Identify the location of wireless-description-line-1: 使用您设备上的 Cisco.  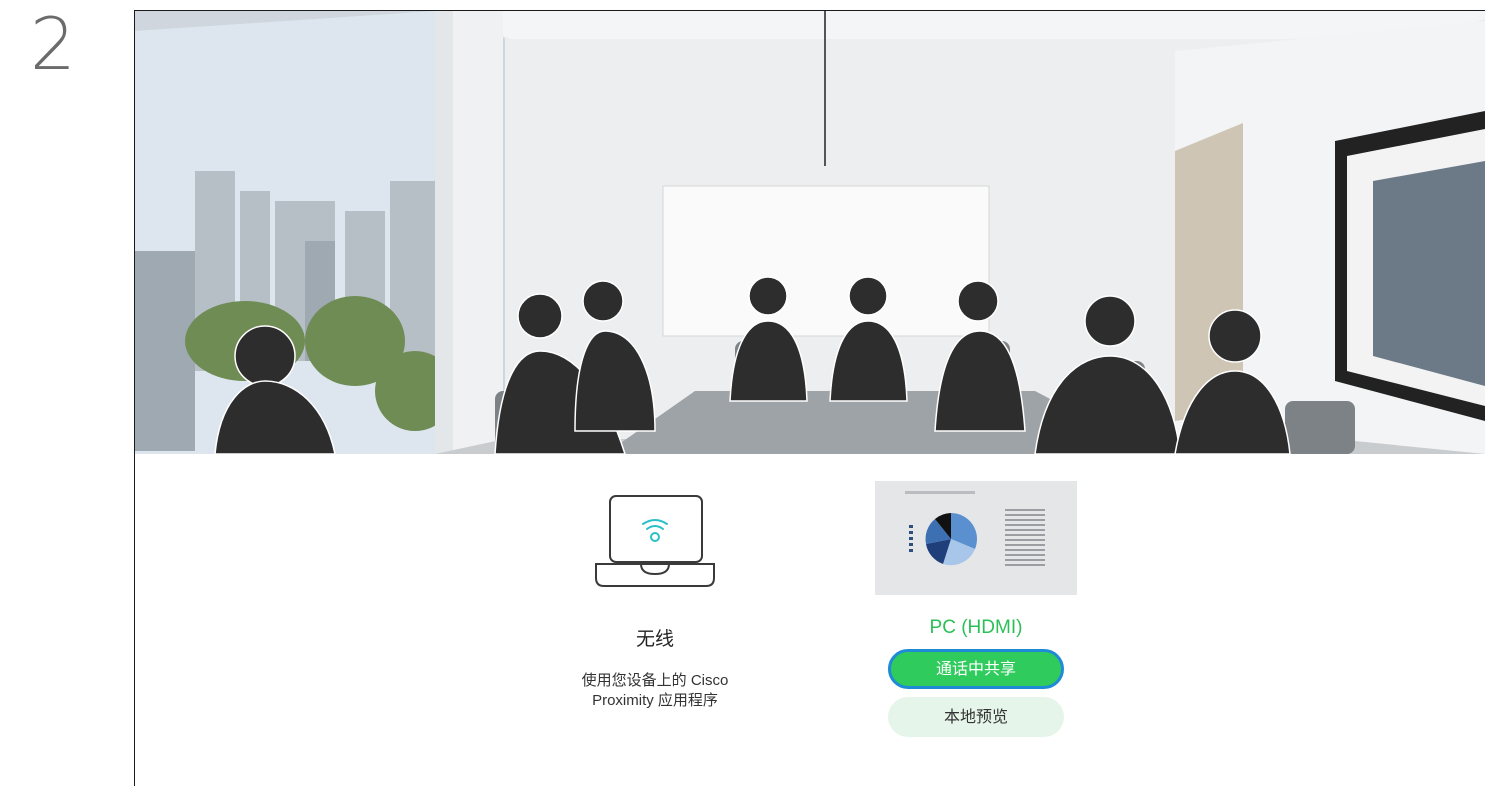
(655, 680).